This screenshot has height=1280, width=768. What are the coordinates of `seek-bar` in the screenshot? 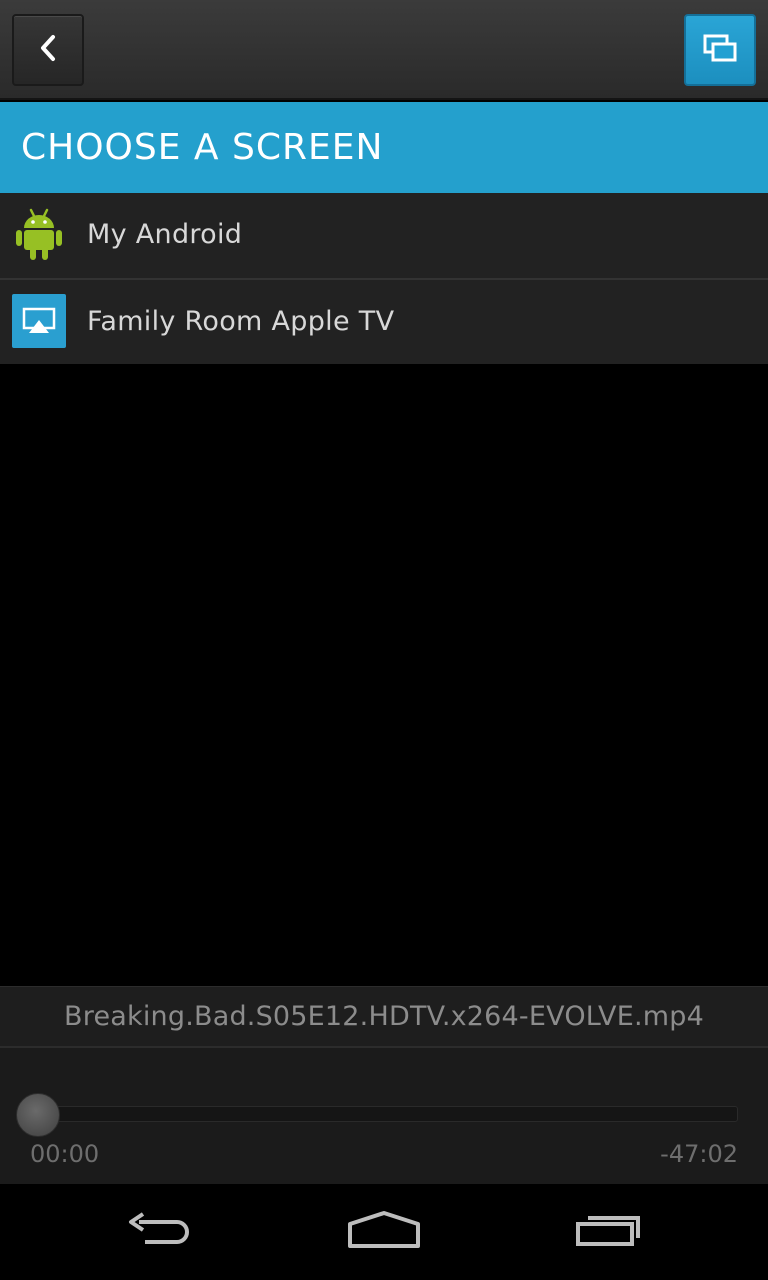 It's located at (386, 1114).